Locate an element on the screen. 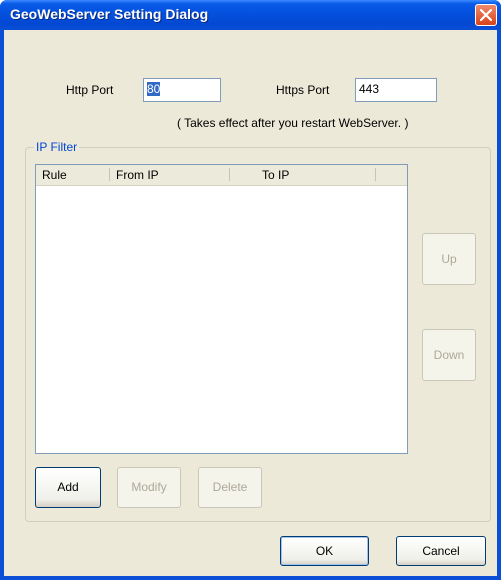  https-port-label: Https Port is located at coordinates (303, 90).